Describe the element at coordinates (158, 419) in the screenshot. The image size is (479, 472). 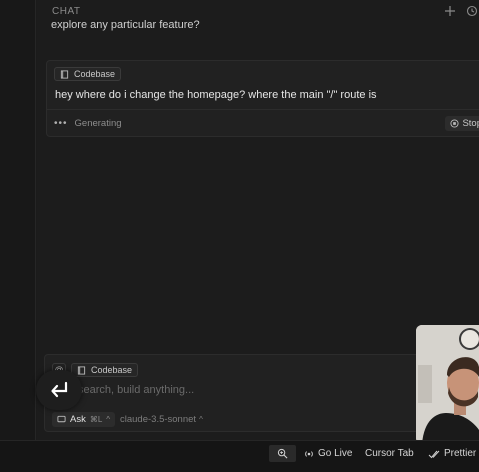
I see `model-label: claude-3.5-sonnet` at that location.